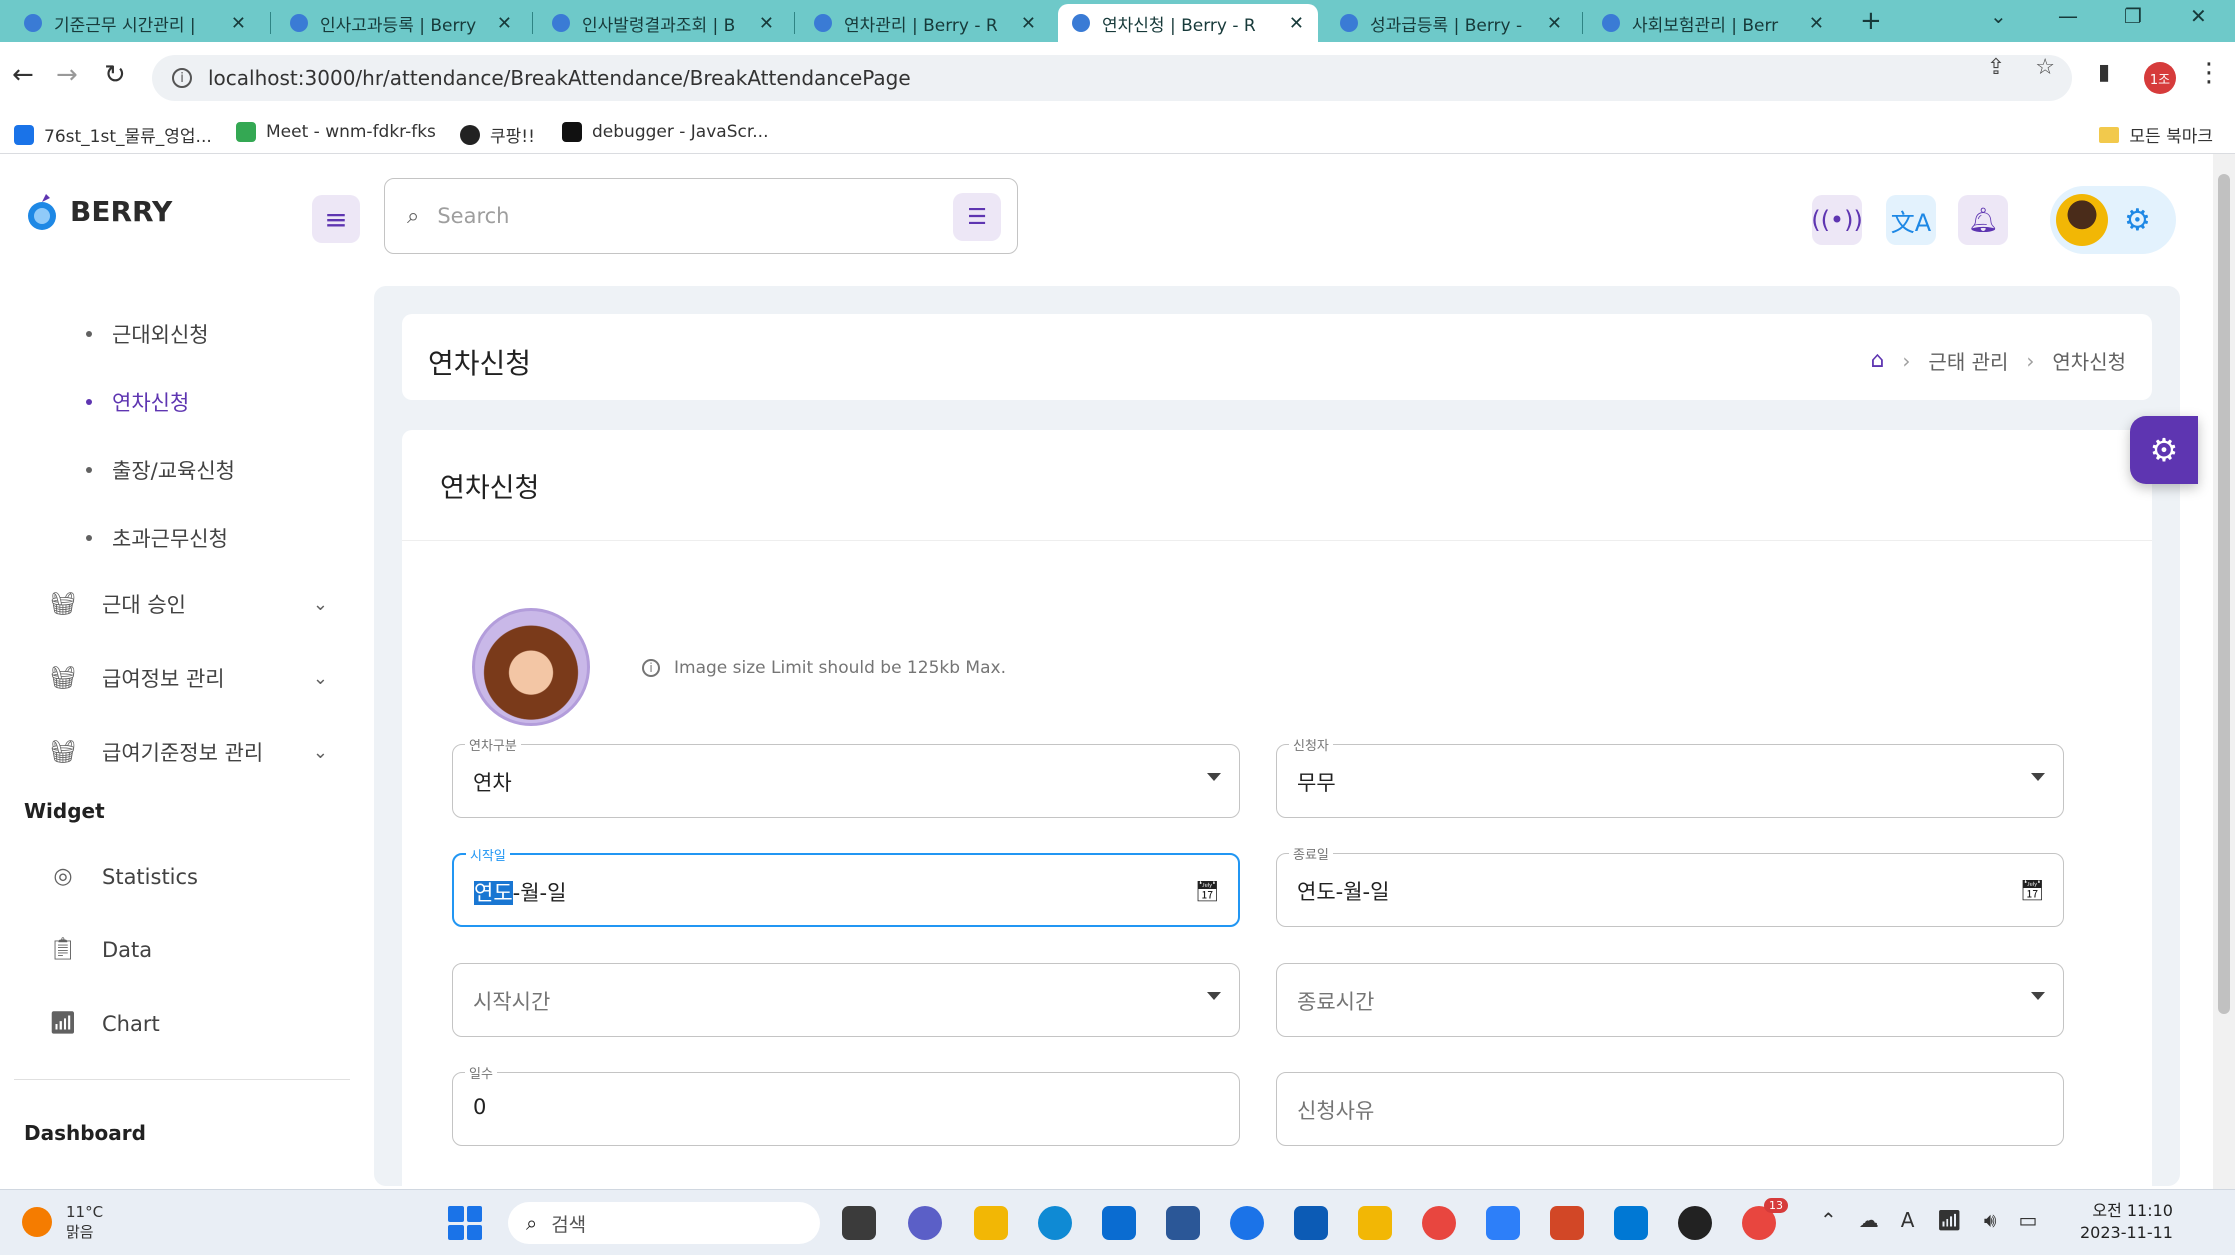 The height and width of the screenshot is (1255, 2235). What do you see at coordinates (667, 216) in the screenshot?
I see `search-input` at bounding box center [667, 216].